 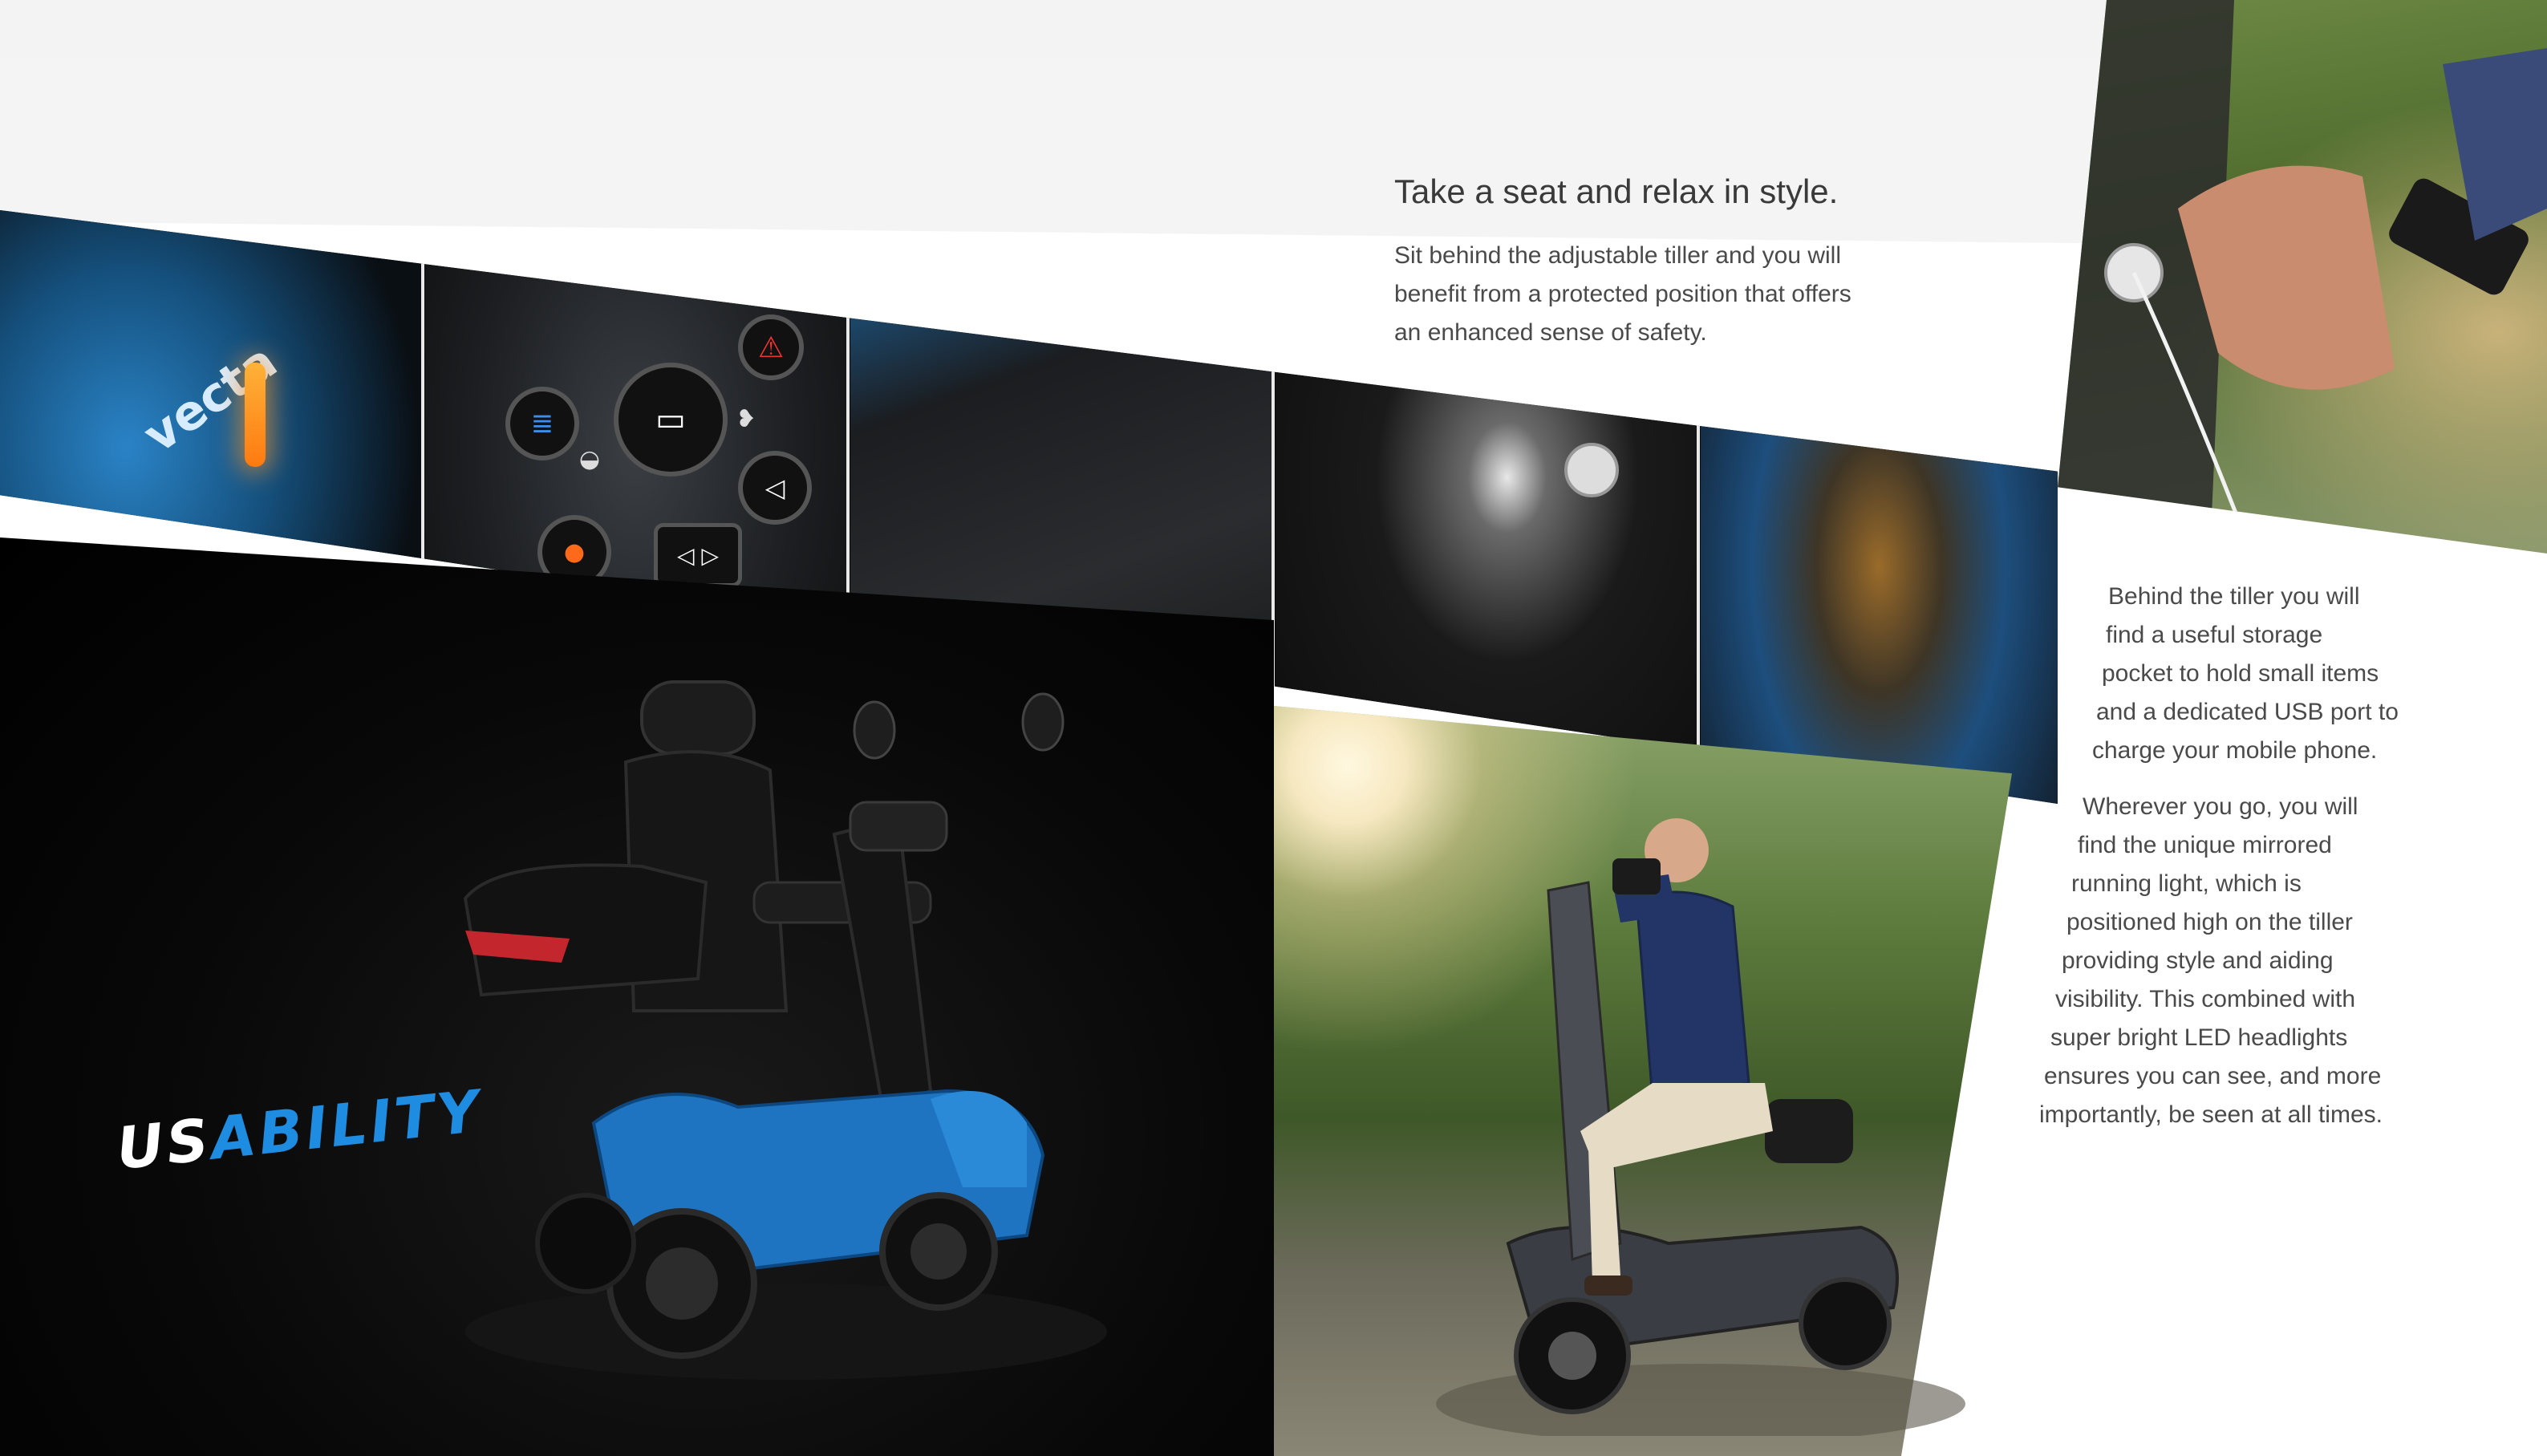 I want to click on usb-charging-photo, so click(x=2302, y=277).